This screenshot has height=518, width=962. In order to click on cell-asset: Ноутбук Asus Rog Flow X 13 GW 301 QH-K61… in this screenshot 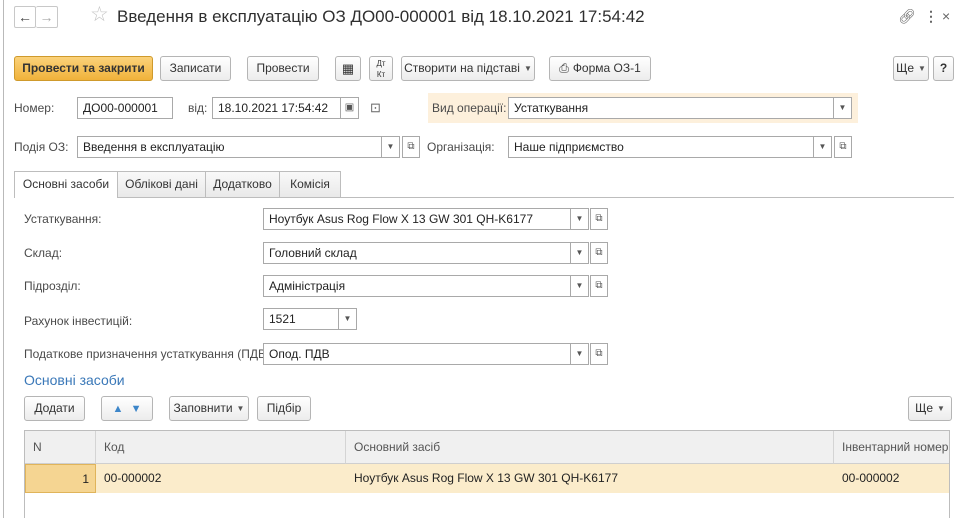, I will do `click(590, 478)`.